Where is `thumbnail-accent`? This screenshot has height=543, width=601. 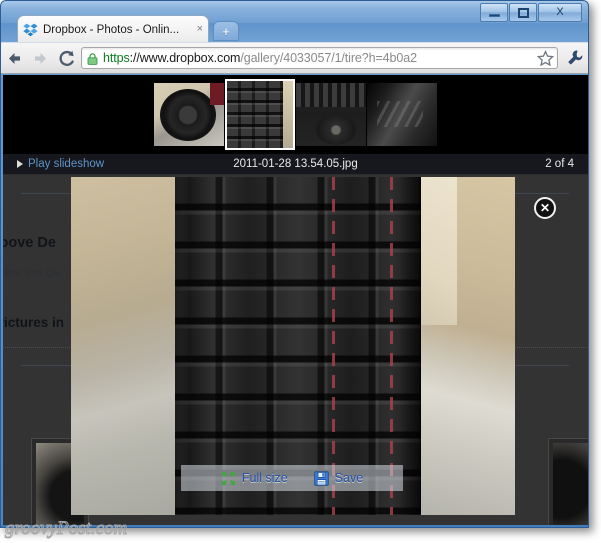
thumbnail-accent is located at coordinates (217, 94).